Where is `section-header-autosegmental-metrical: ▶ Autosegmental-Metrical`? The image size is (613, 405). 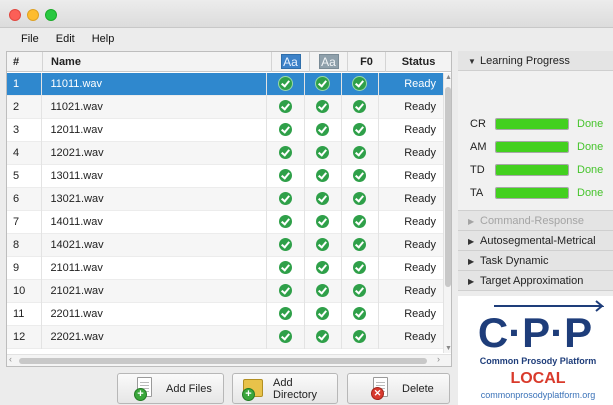 section-header-autosegmental-metrical: ▶ Autosegmental-Metrical is located at coordinates (535, 241).